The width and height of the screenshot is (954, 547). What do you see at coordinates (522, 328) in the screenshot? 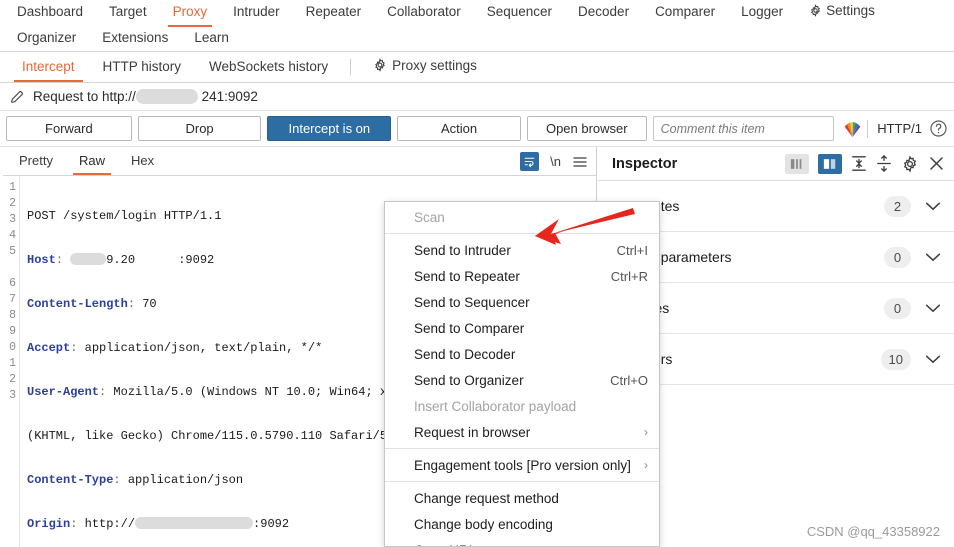
I see `menu-item-send-to-comparer: Send to Comparer` at bounding box center [522, 328].